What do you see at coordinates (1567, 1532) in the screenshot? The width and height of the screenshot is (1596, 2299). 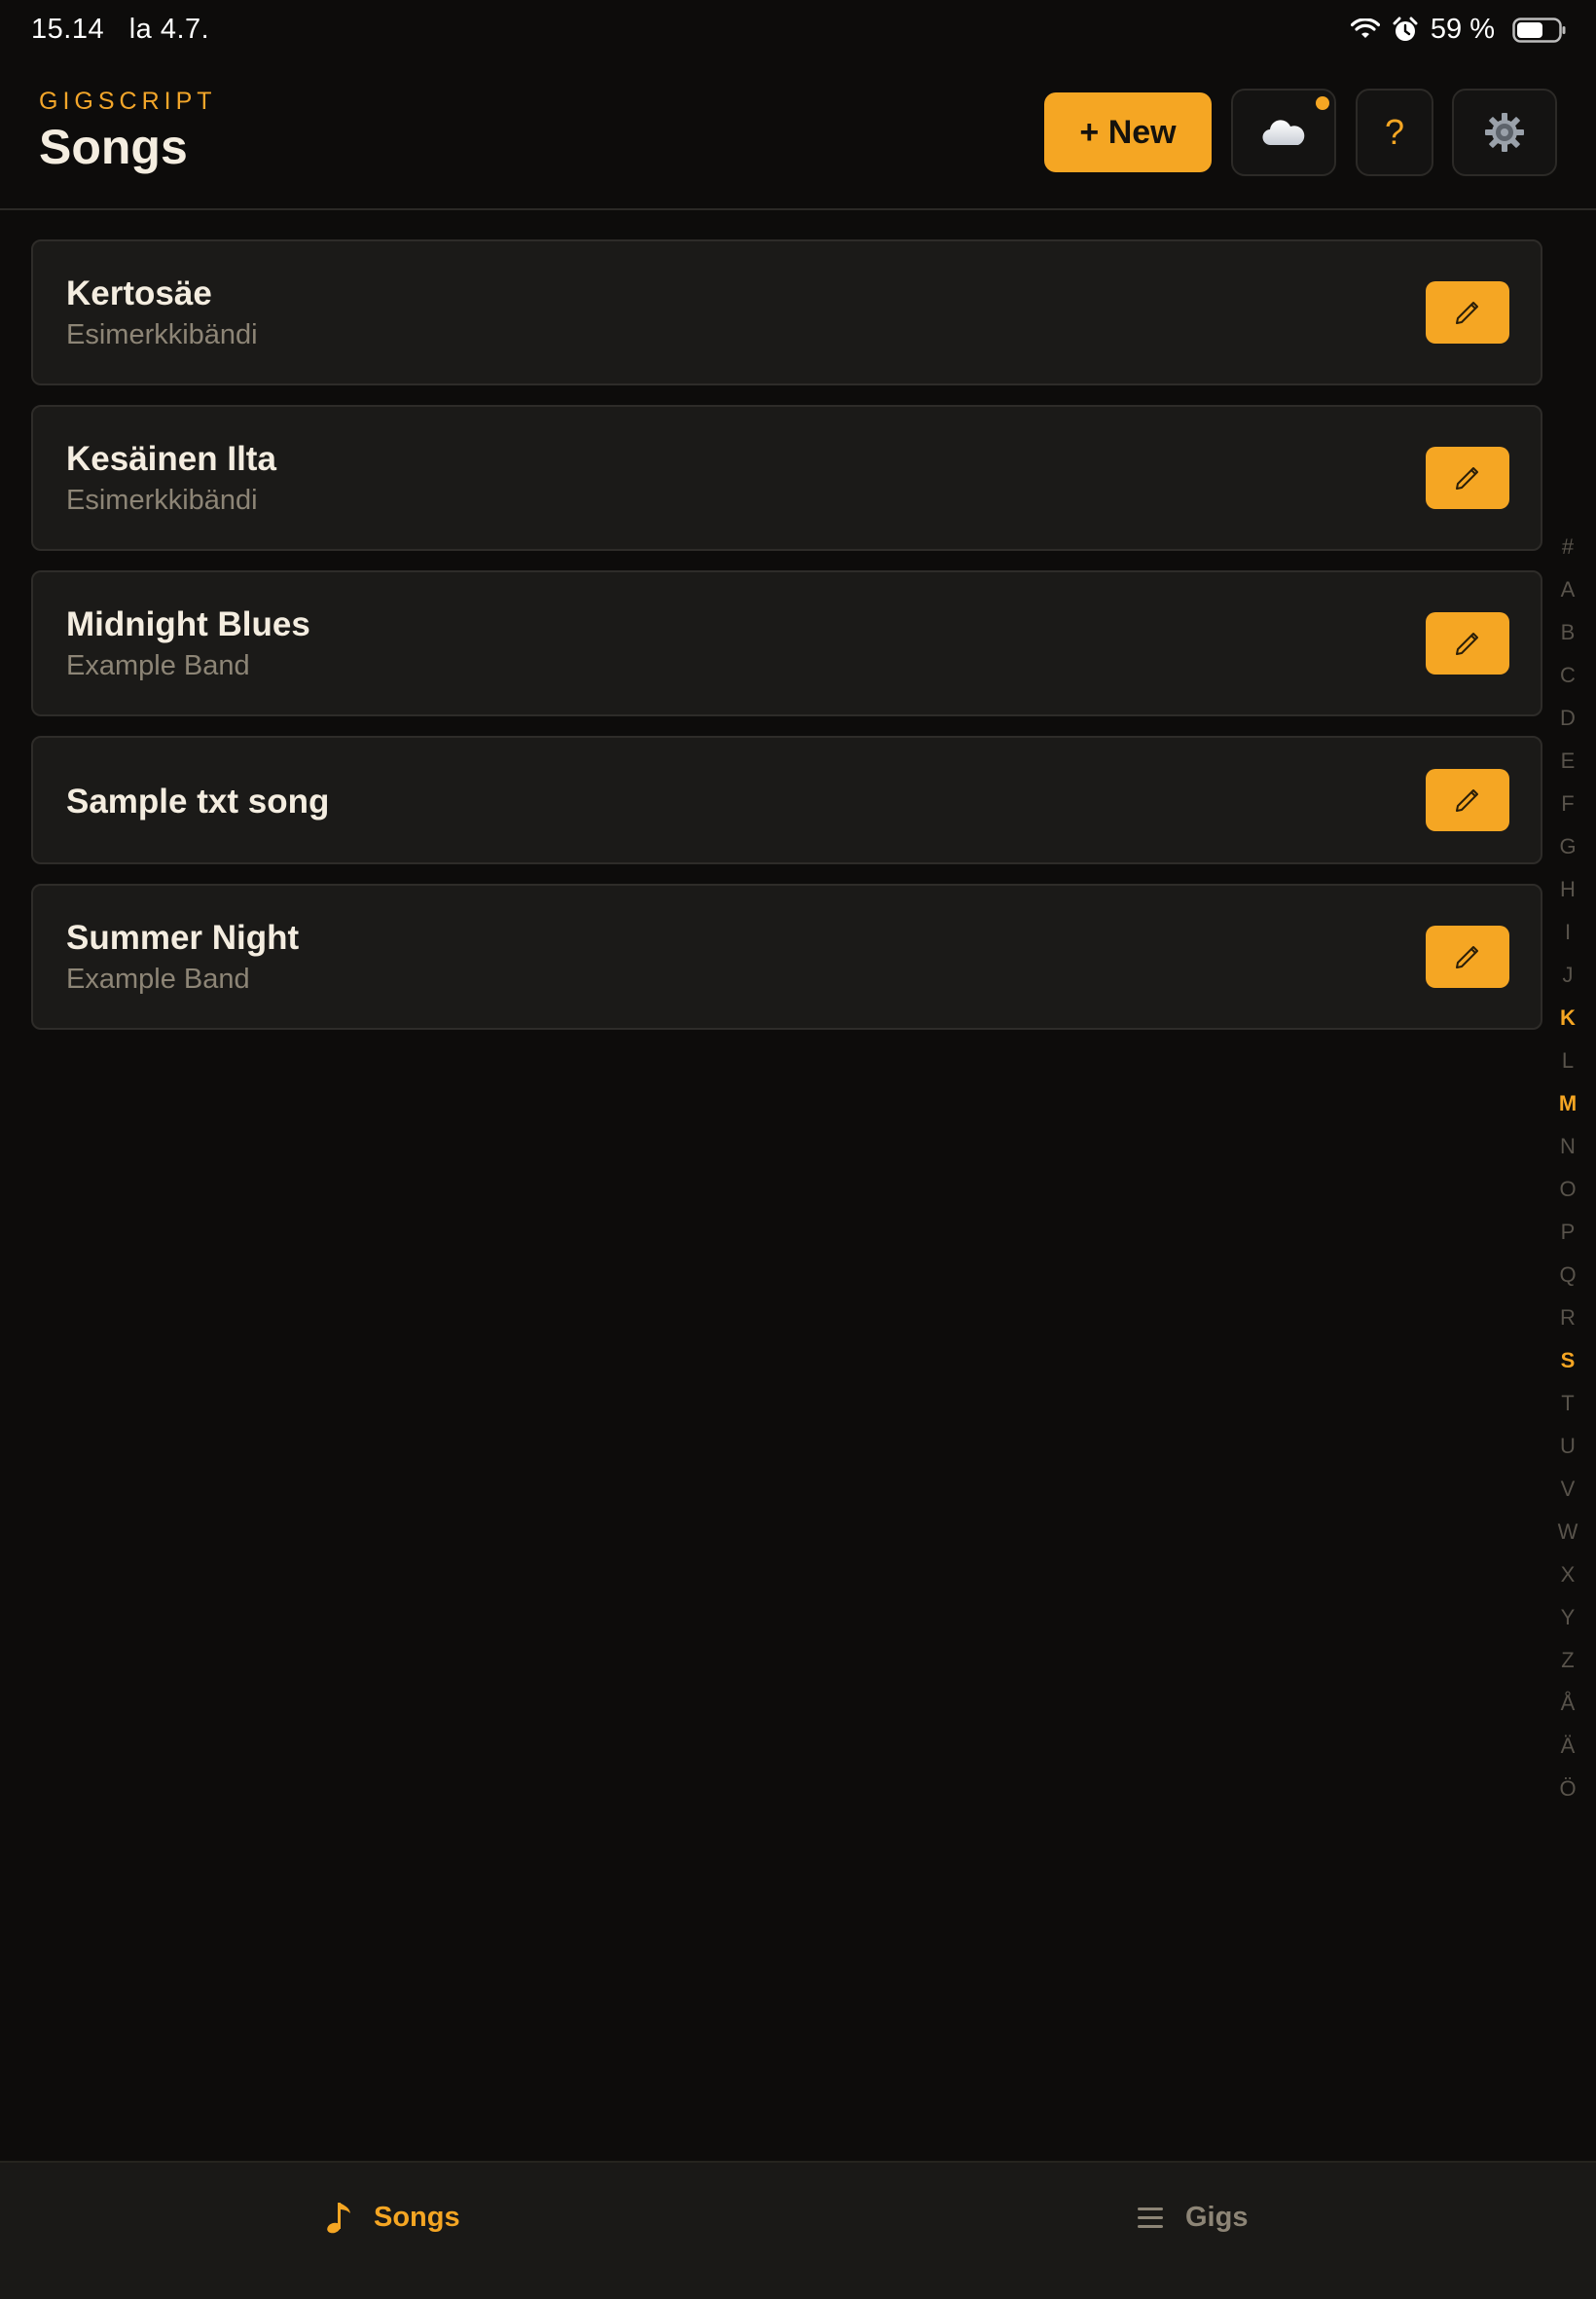 I see `alphabet-index-letter: W` at bounding box center [1567, 1532].